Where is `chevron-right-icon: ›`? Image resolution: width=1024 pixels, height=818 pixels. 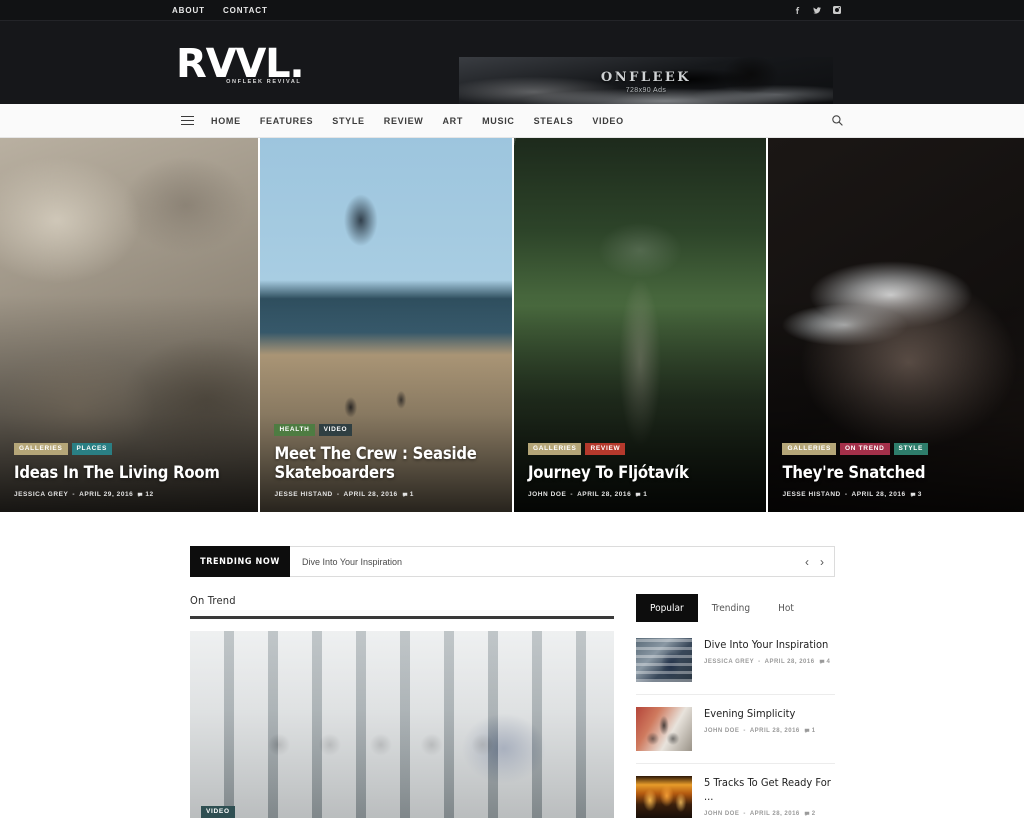 chevron-right-icon: › is located at coordinates (822, 562).